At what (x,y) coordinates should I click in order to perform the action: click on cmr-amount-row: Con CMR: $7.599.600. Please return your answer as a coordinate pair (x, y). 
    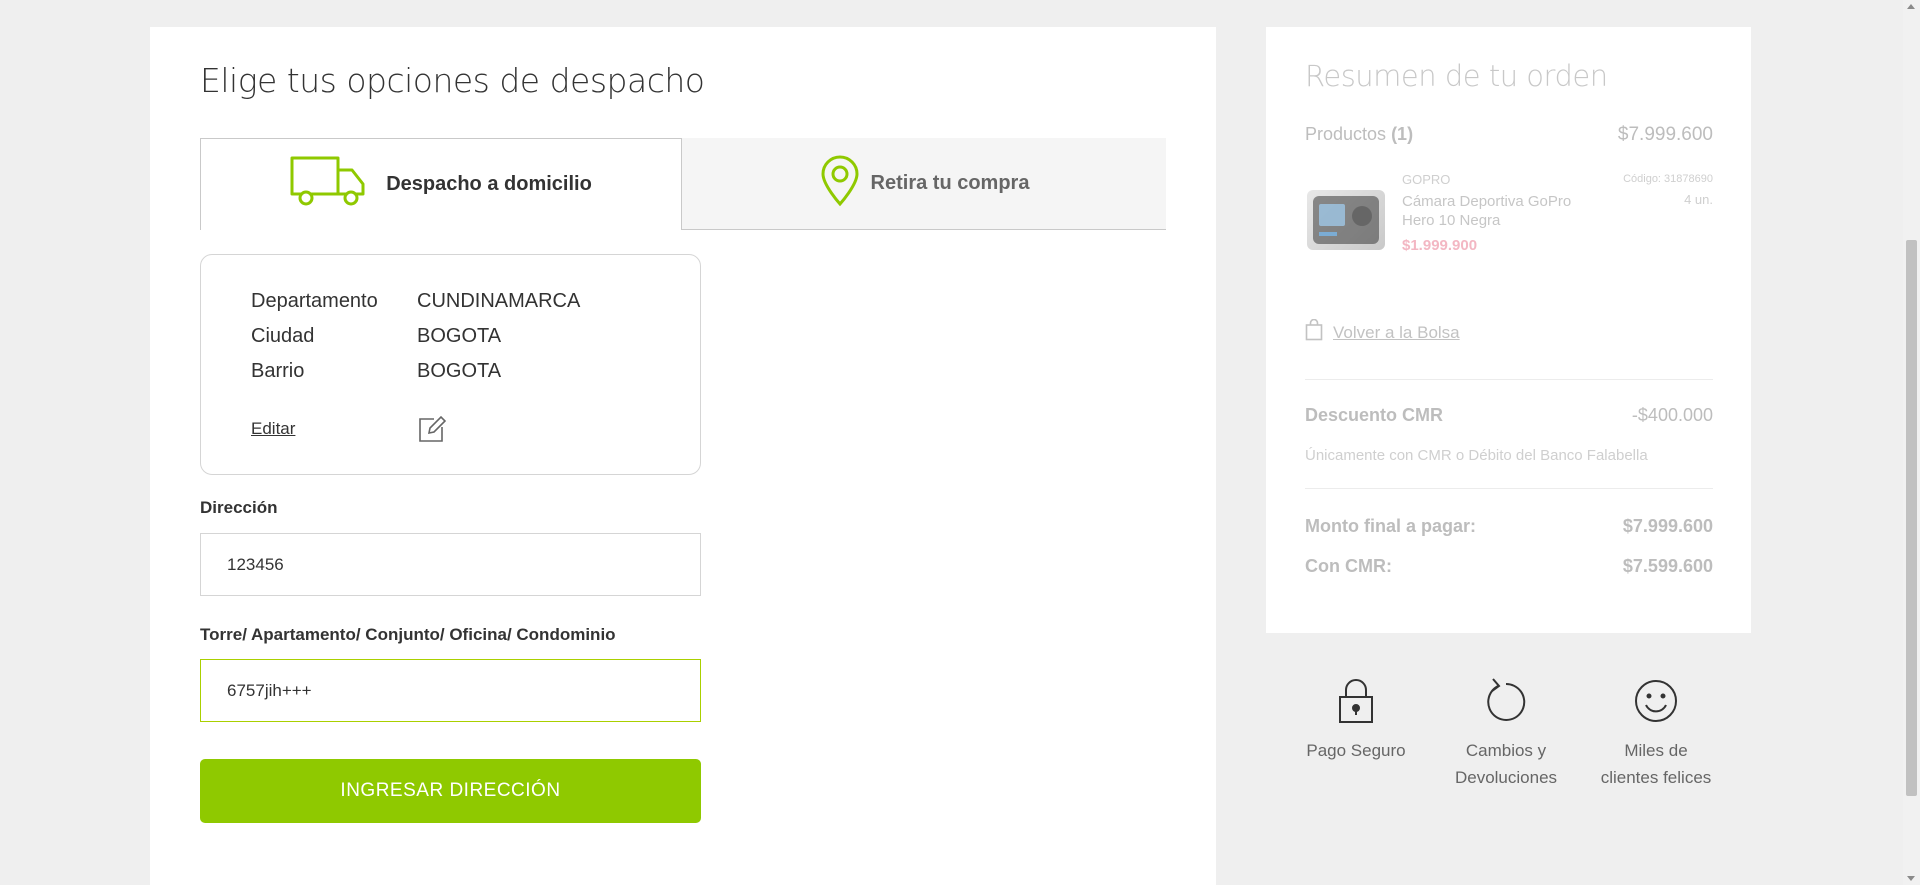
    Looking at the image, I should click on (1509, 566).